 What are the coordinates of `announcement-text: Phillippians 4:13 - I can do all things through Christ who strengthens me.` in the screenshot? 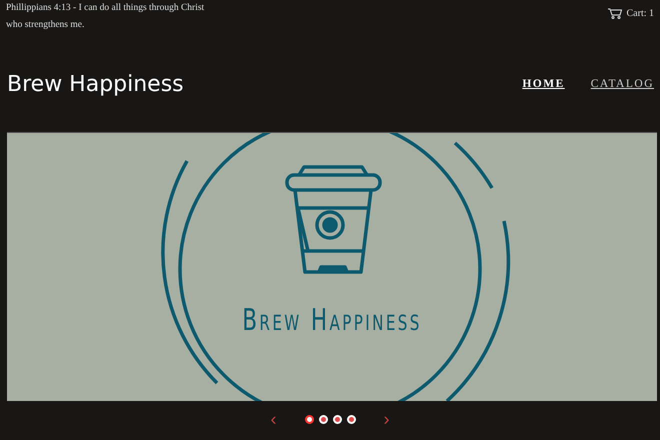 It's located at (106, 17).